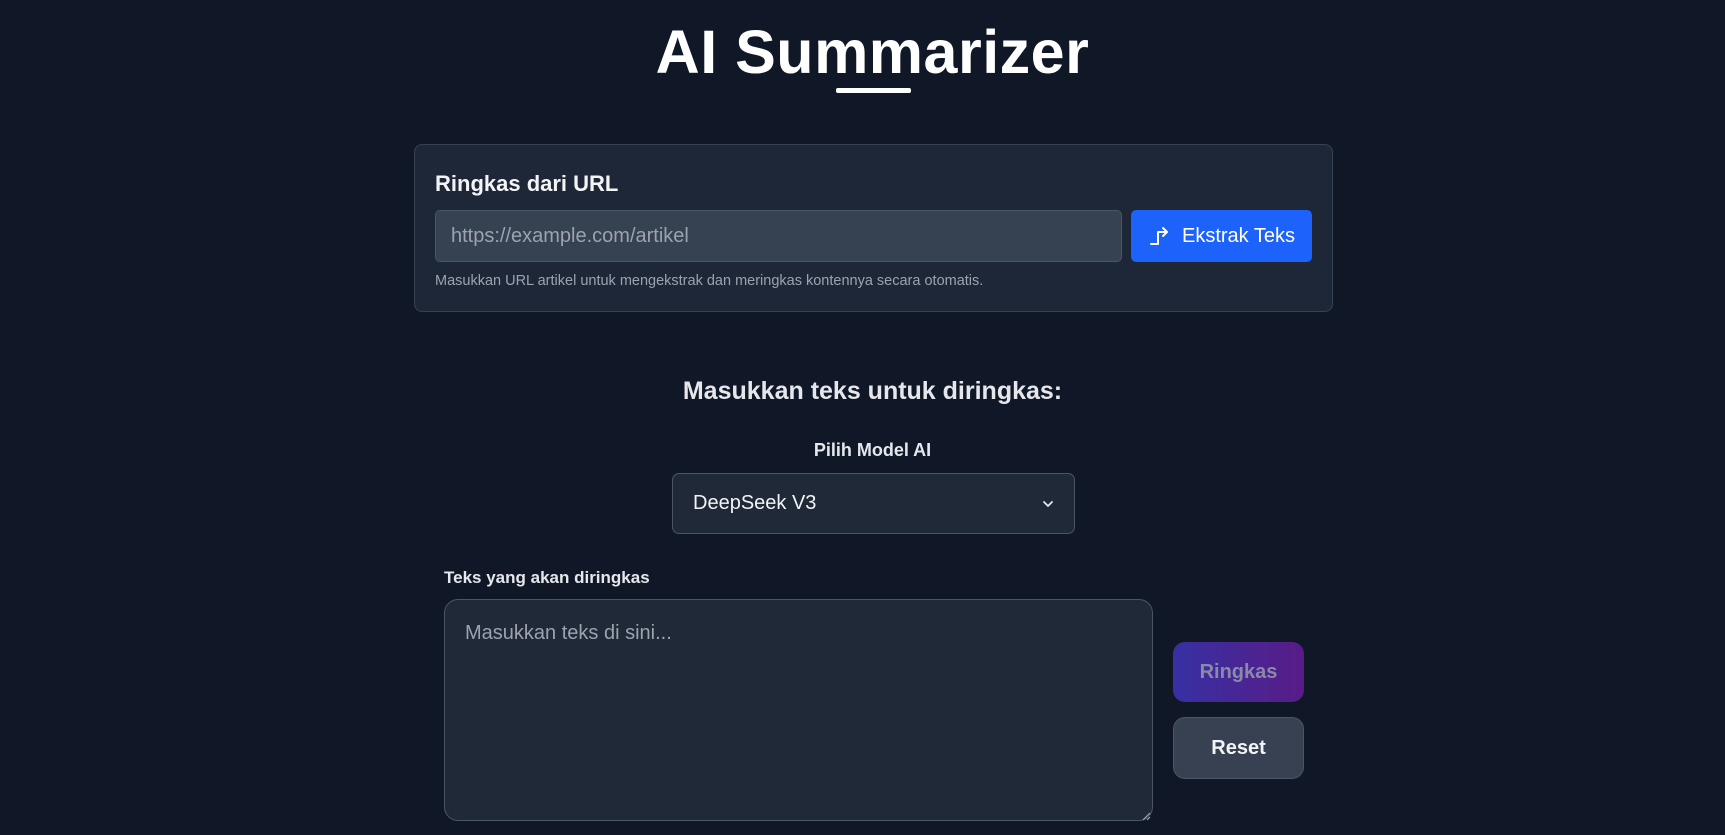 This screenshot has height=835, width=1725. What do you see at coordinates (527, 183) in the screenshot?
I see `url-card-title: Ringkas dari URL` at bounding box center [527, 183].